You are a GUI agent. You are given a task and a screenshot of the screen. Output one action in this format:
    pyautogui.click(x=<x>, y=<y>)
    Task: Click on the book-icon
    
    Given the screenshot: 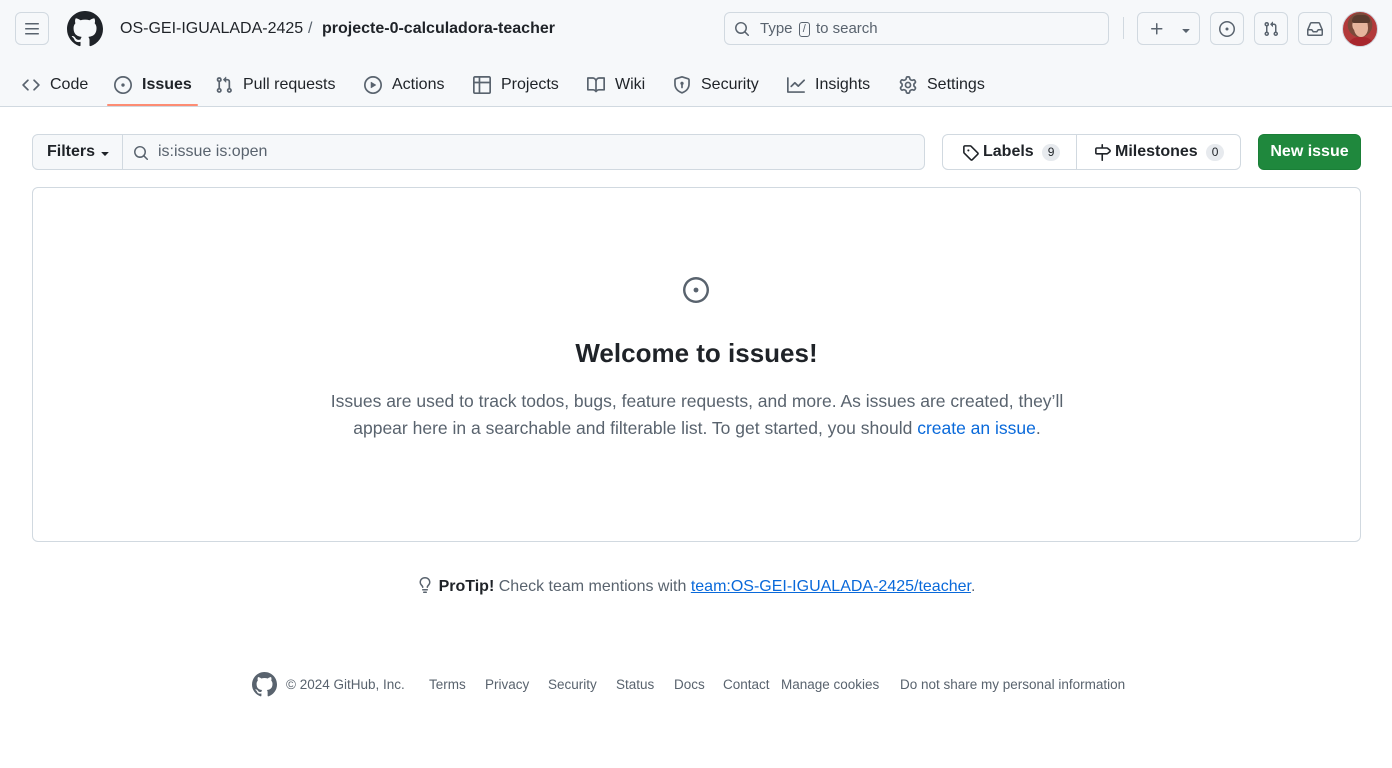 What is the action you would take?
    pyautogui.click(x=596, y=85)
    